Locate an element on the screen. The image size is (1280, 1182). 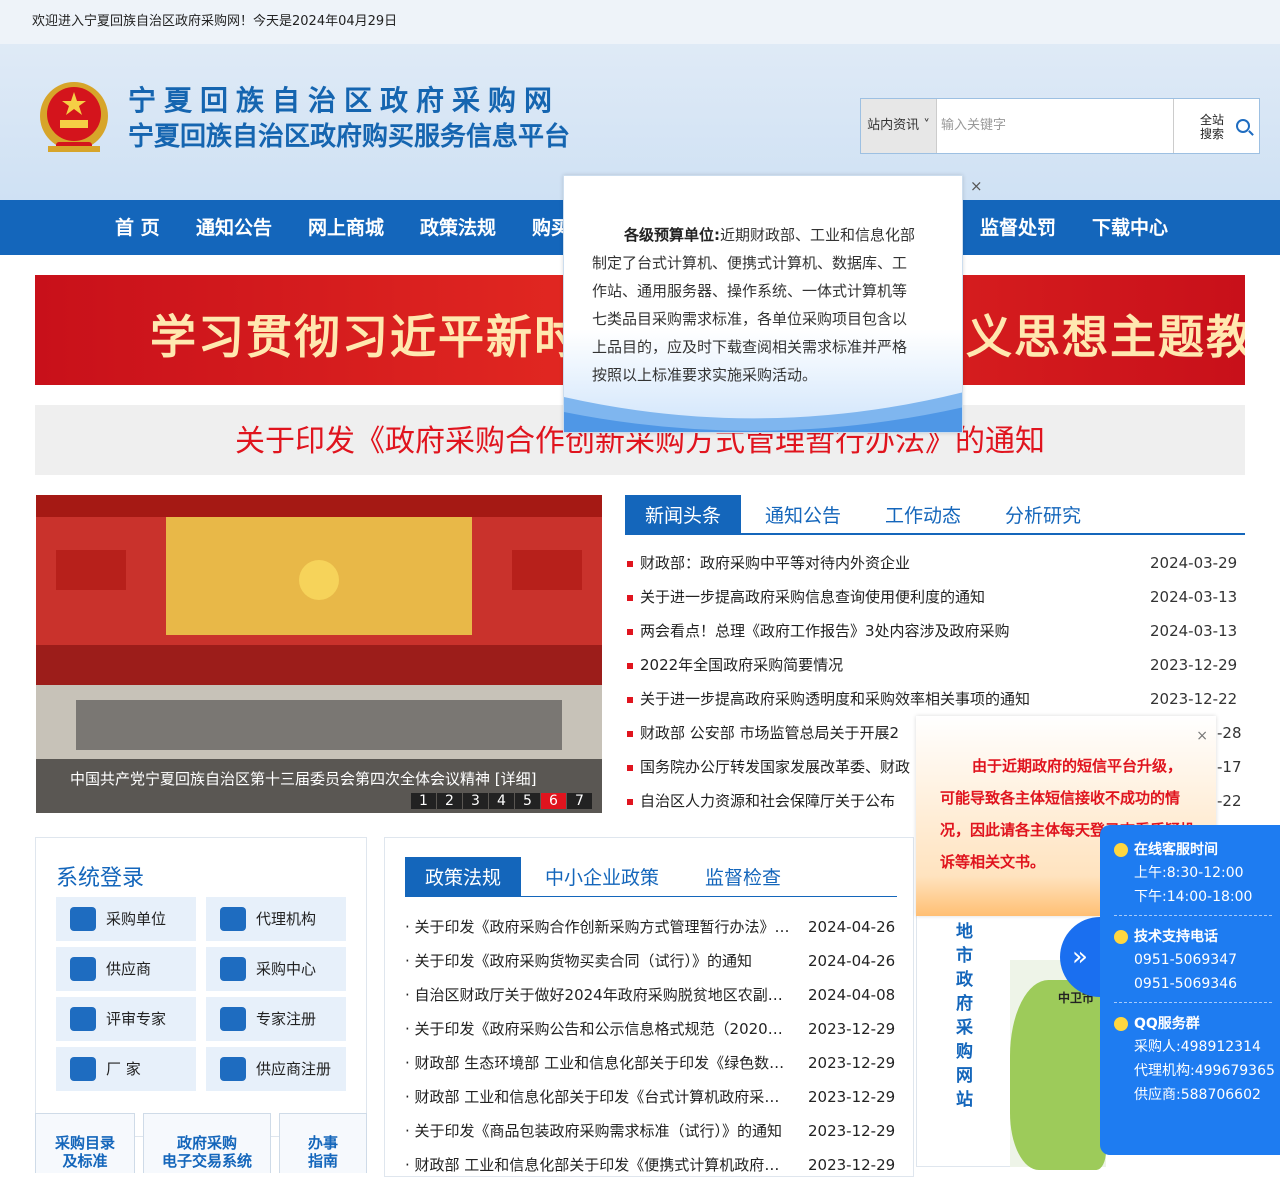
tab-notices: 通知公告 is located at coordinates (803, 515).